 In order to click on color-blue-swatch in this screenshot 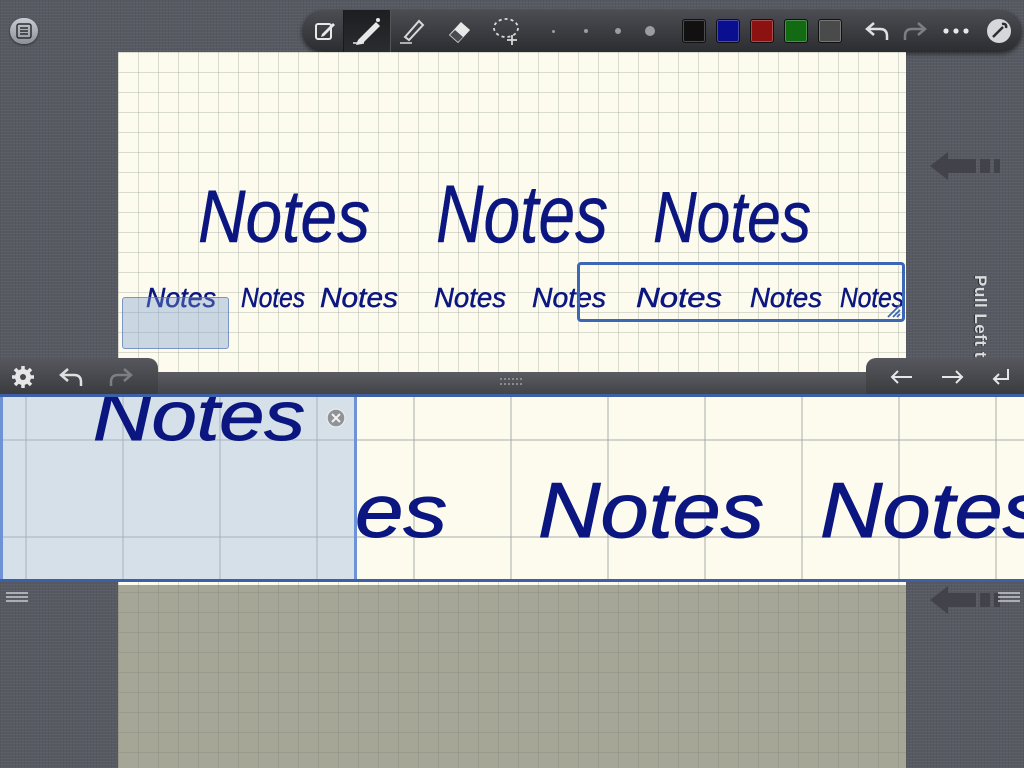, I will do `click(728, 31)`.